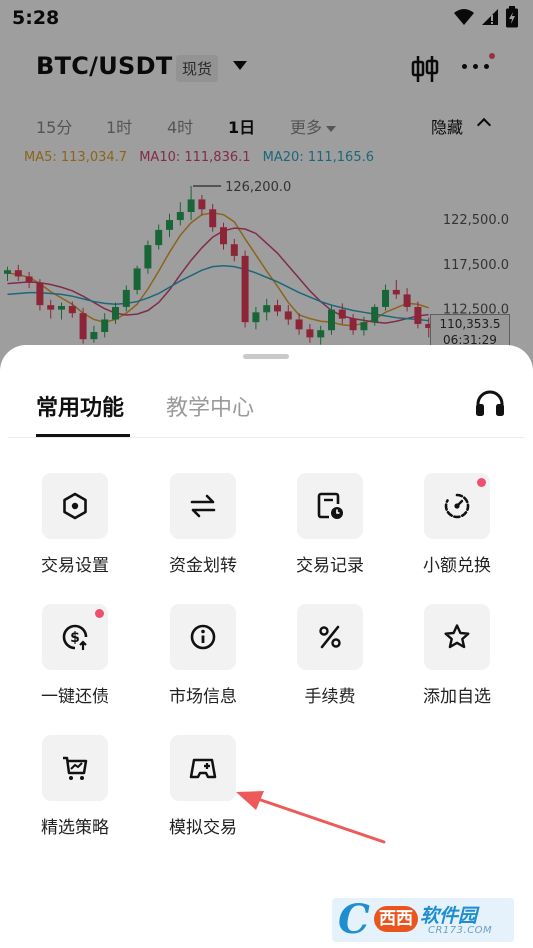  Describe the element at coordinates (457, 697) in the screenshot. I see `item-label: 添加自选` at that location.